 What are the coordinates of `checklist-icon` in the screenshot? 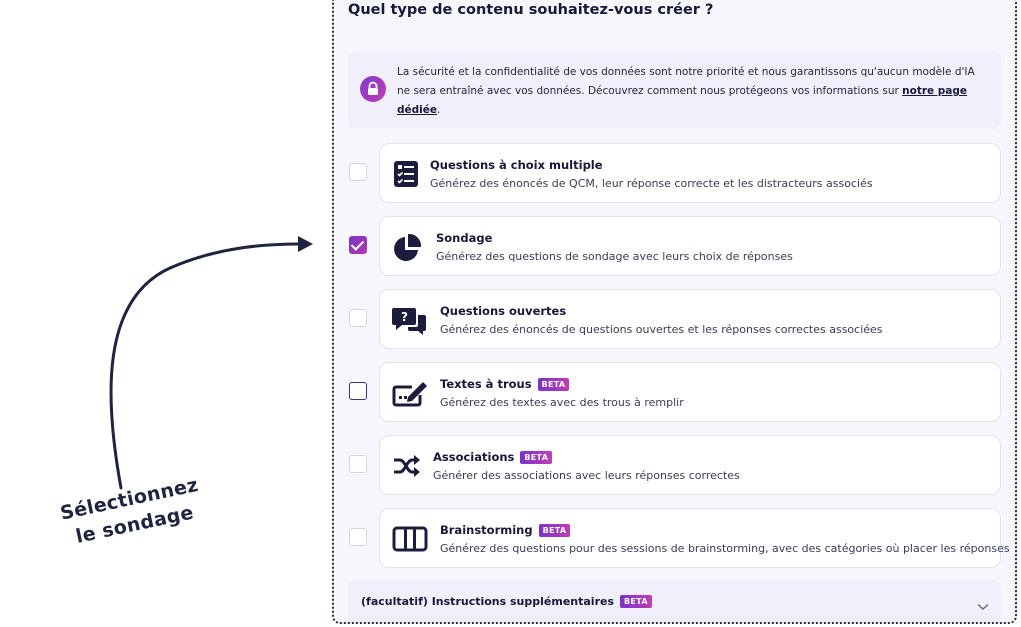 It's located at (406, 174).